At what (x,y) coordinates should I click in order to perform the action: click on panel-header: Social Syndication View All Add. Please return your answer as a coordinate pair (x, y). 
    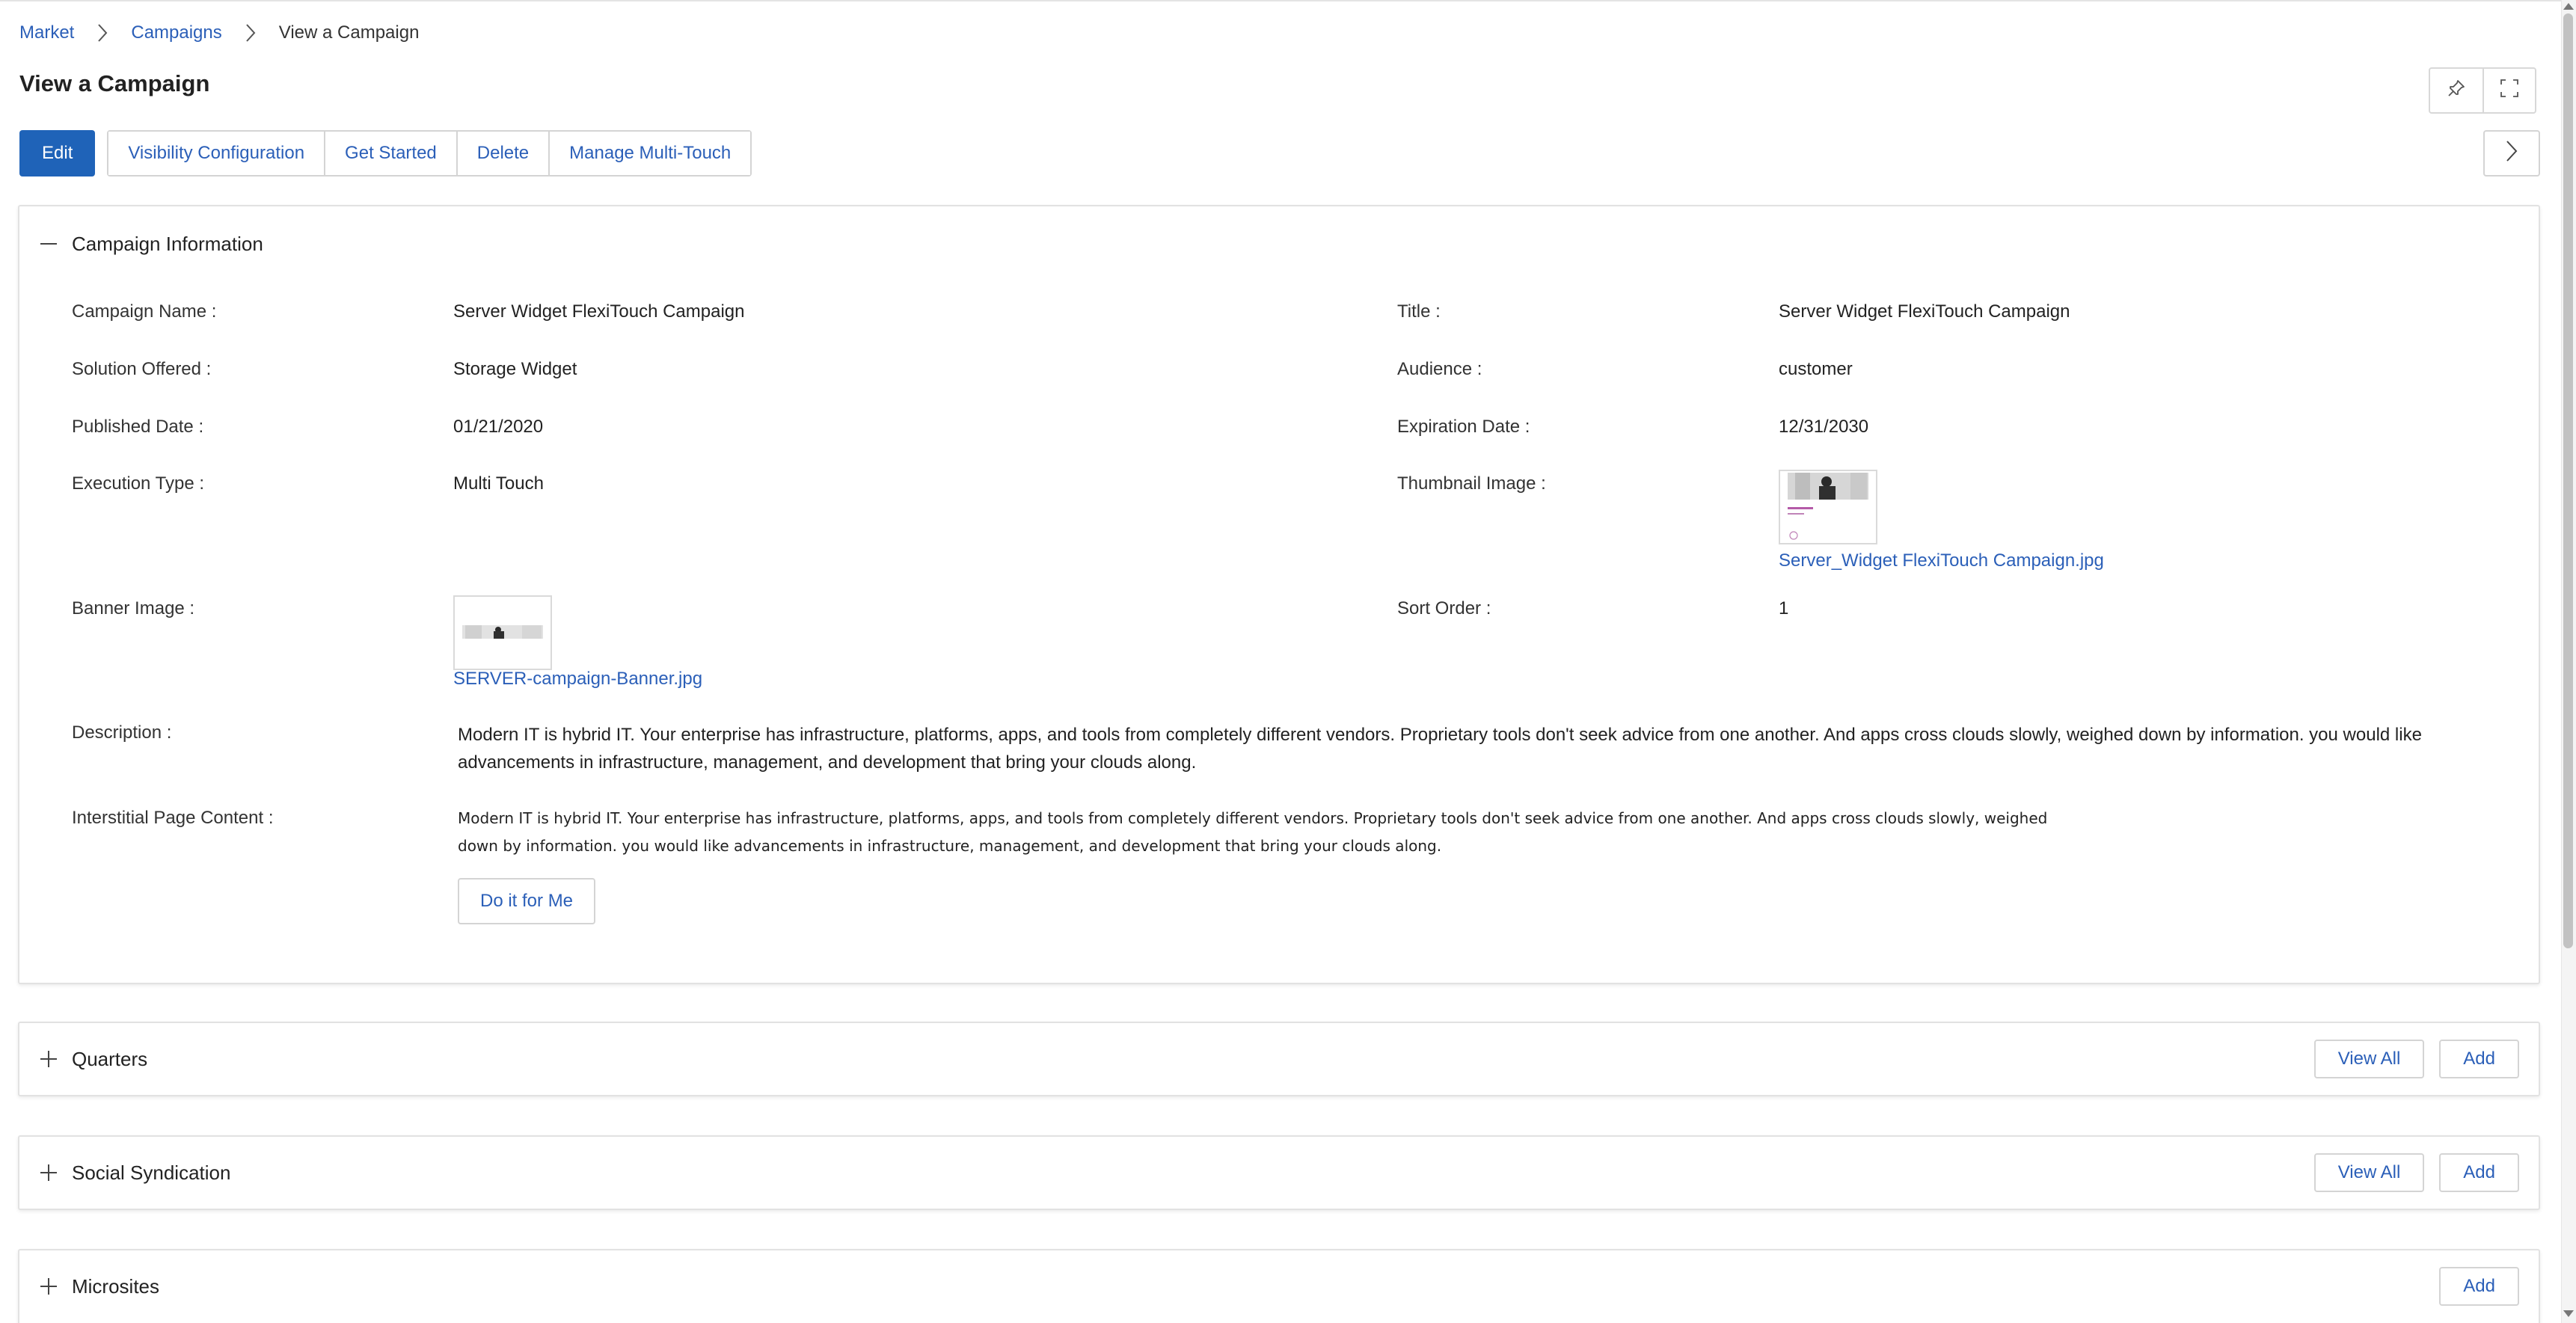
    Looking at the image, I should click on (1279, 1173).